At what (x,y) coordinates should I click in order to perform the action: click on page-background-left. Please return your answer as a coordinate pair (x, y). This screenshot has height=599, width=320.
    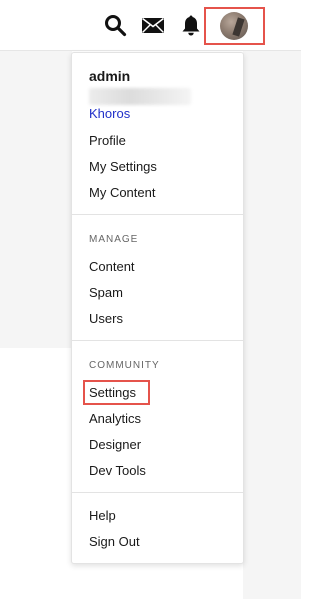
    Looking at the image, I should click on (36, 199).